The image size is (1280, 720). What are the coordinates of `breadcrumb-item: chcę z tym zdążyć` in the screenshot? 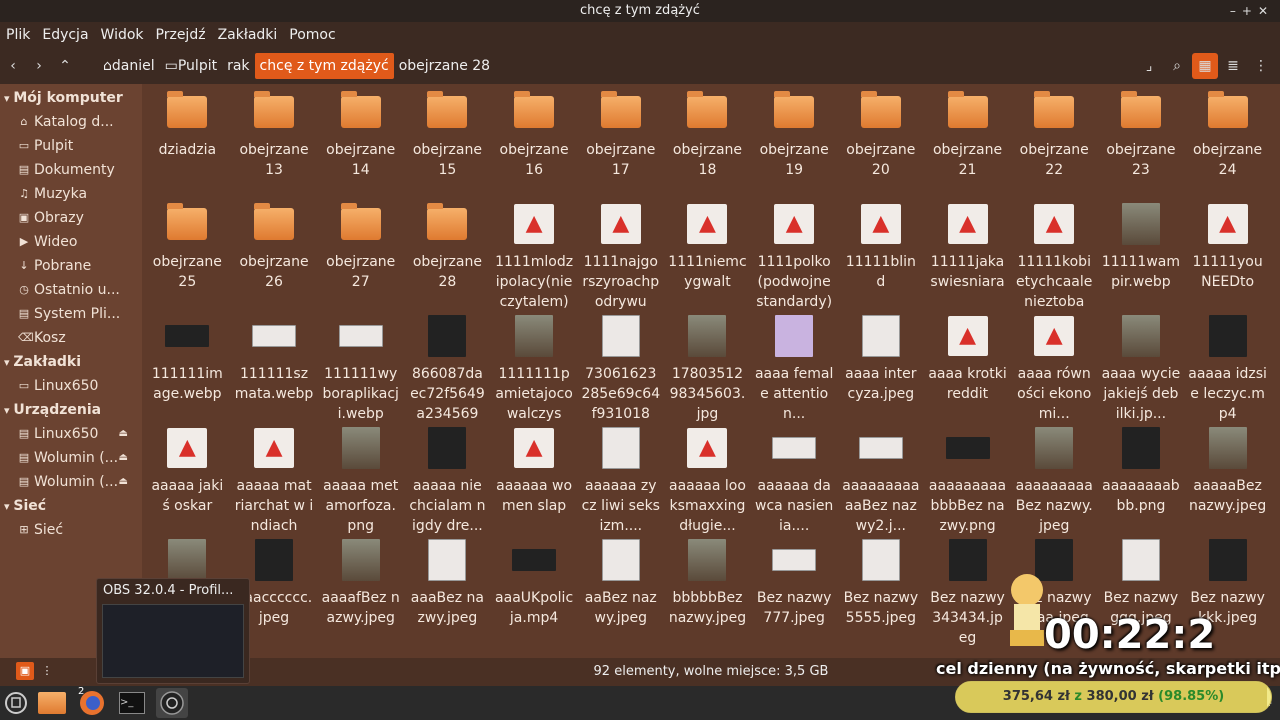 It's located at (324, 66).